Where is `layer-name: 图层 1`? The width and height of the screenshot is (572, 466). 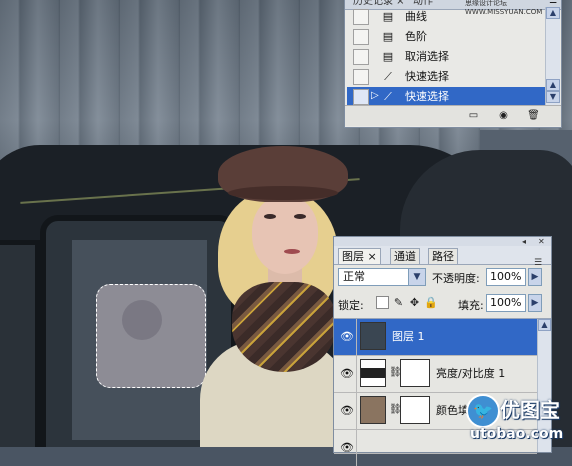
layer-name: 图层 1 is located at coordinates (408, 337).